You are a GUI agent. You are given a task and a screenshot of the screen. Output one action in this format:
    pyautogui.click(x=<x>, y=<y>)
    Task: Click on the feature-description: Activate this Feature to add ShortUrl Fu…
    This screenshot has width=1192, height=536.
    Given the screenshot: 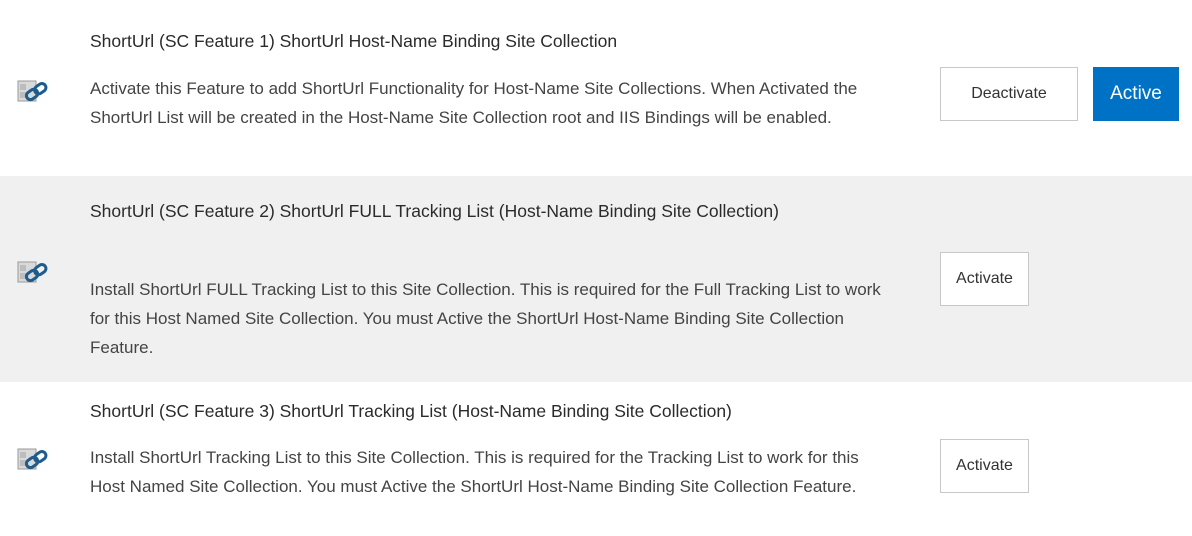 What is the action you would take?
    pyautogui.click(x=474, y=103)
    